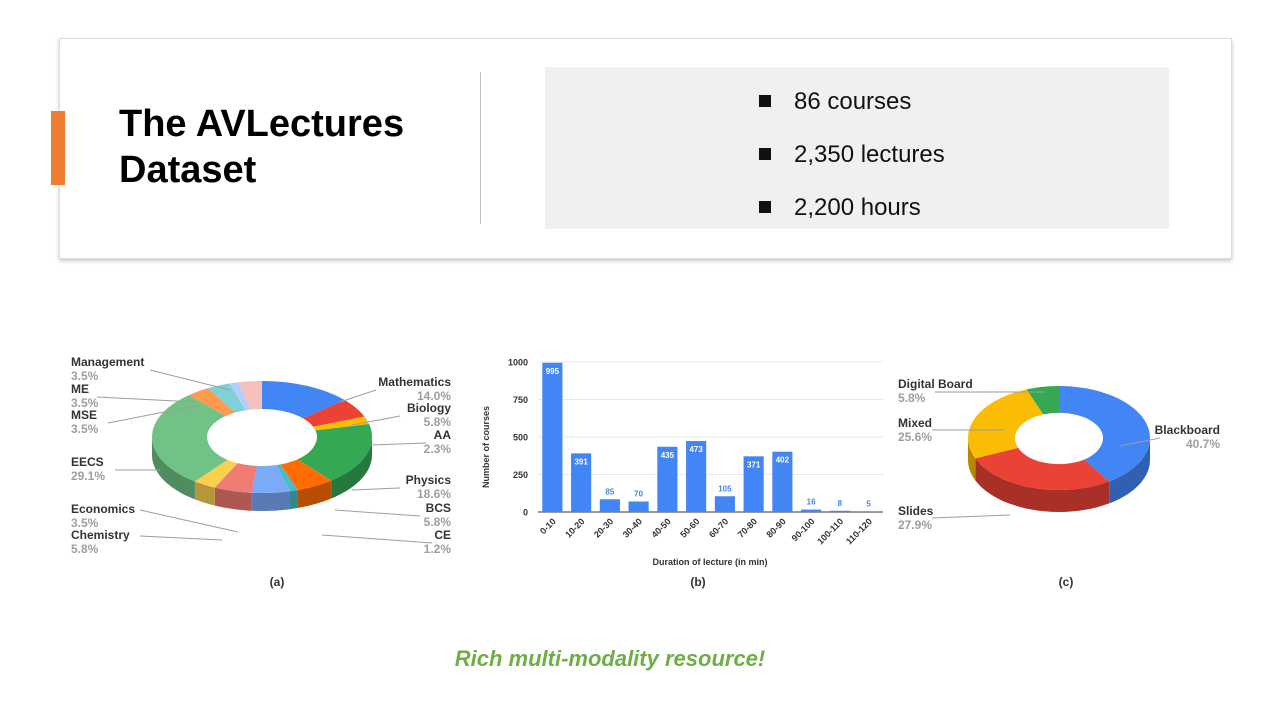  What do you see at coordinates (294, 500) in the screenshot?
I see `donut-side-ce` at bounding box center [294, 500].